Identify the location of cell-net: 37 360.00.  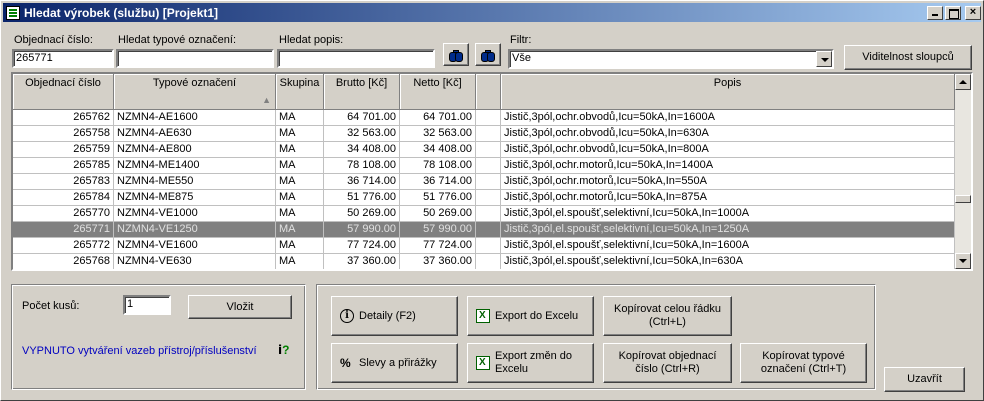
(438, 261).